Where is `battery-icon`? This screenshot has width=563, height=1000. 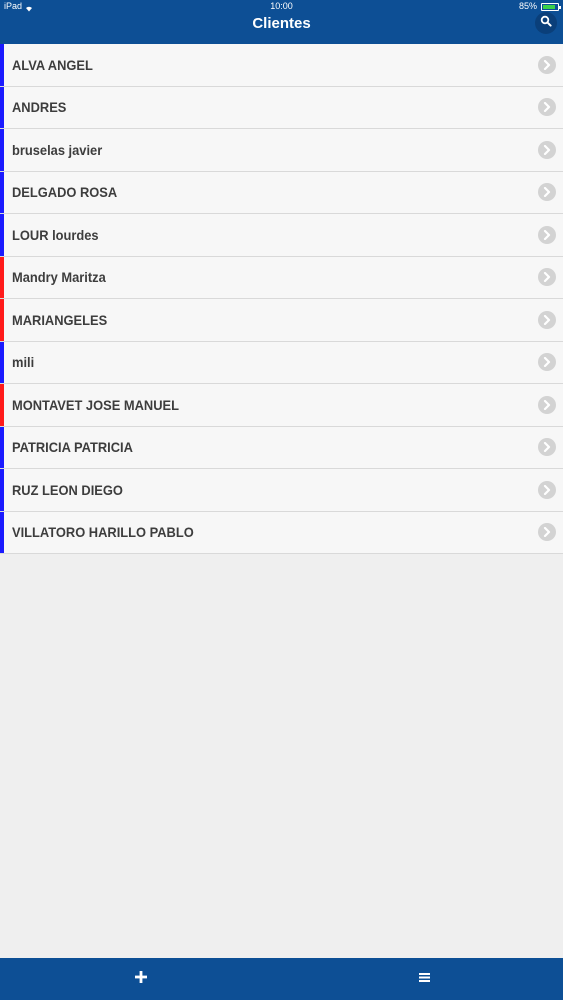 battery-icon is located at coordinates (551, 6).